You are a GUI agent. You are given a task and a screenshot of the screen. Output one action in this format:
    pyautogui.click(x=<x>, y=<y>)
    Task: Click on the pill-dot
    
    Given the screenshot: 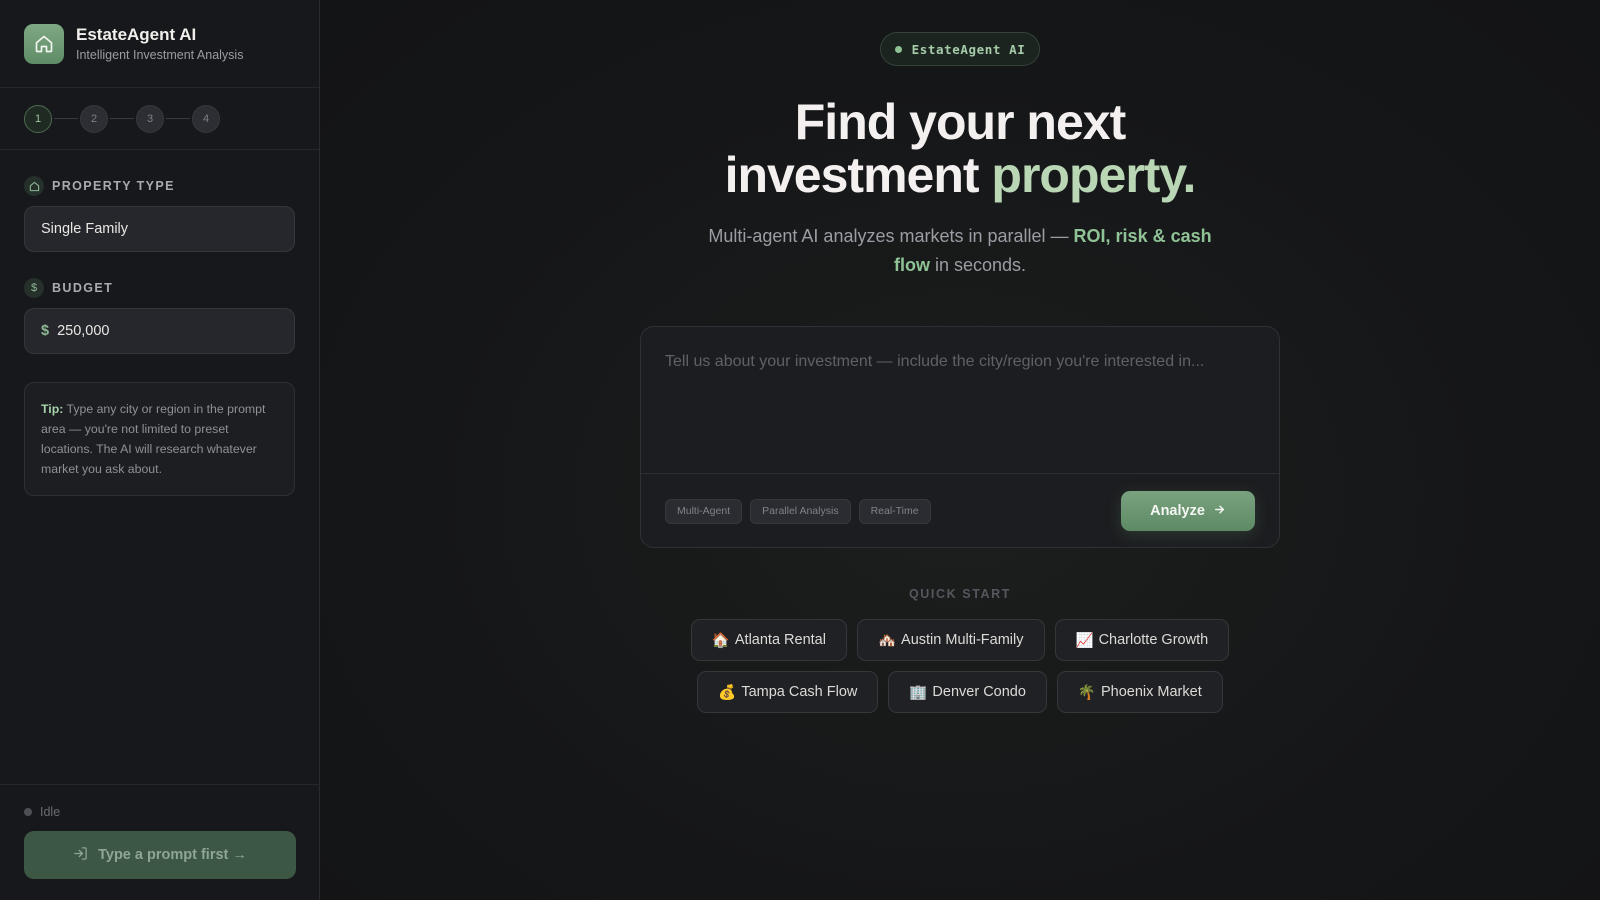 What is the action you would take?
    pyautogui.click(x=898, y=49)
    